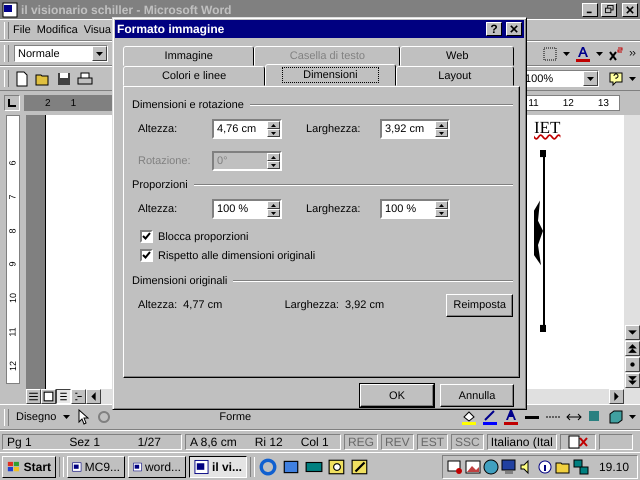  I want to click on clock: 19.10, so click(613, 467).